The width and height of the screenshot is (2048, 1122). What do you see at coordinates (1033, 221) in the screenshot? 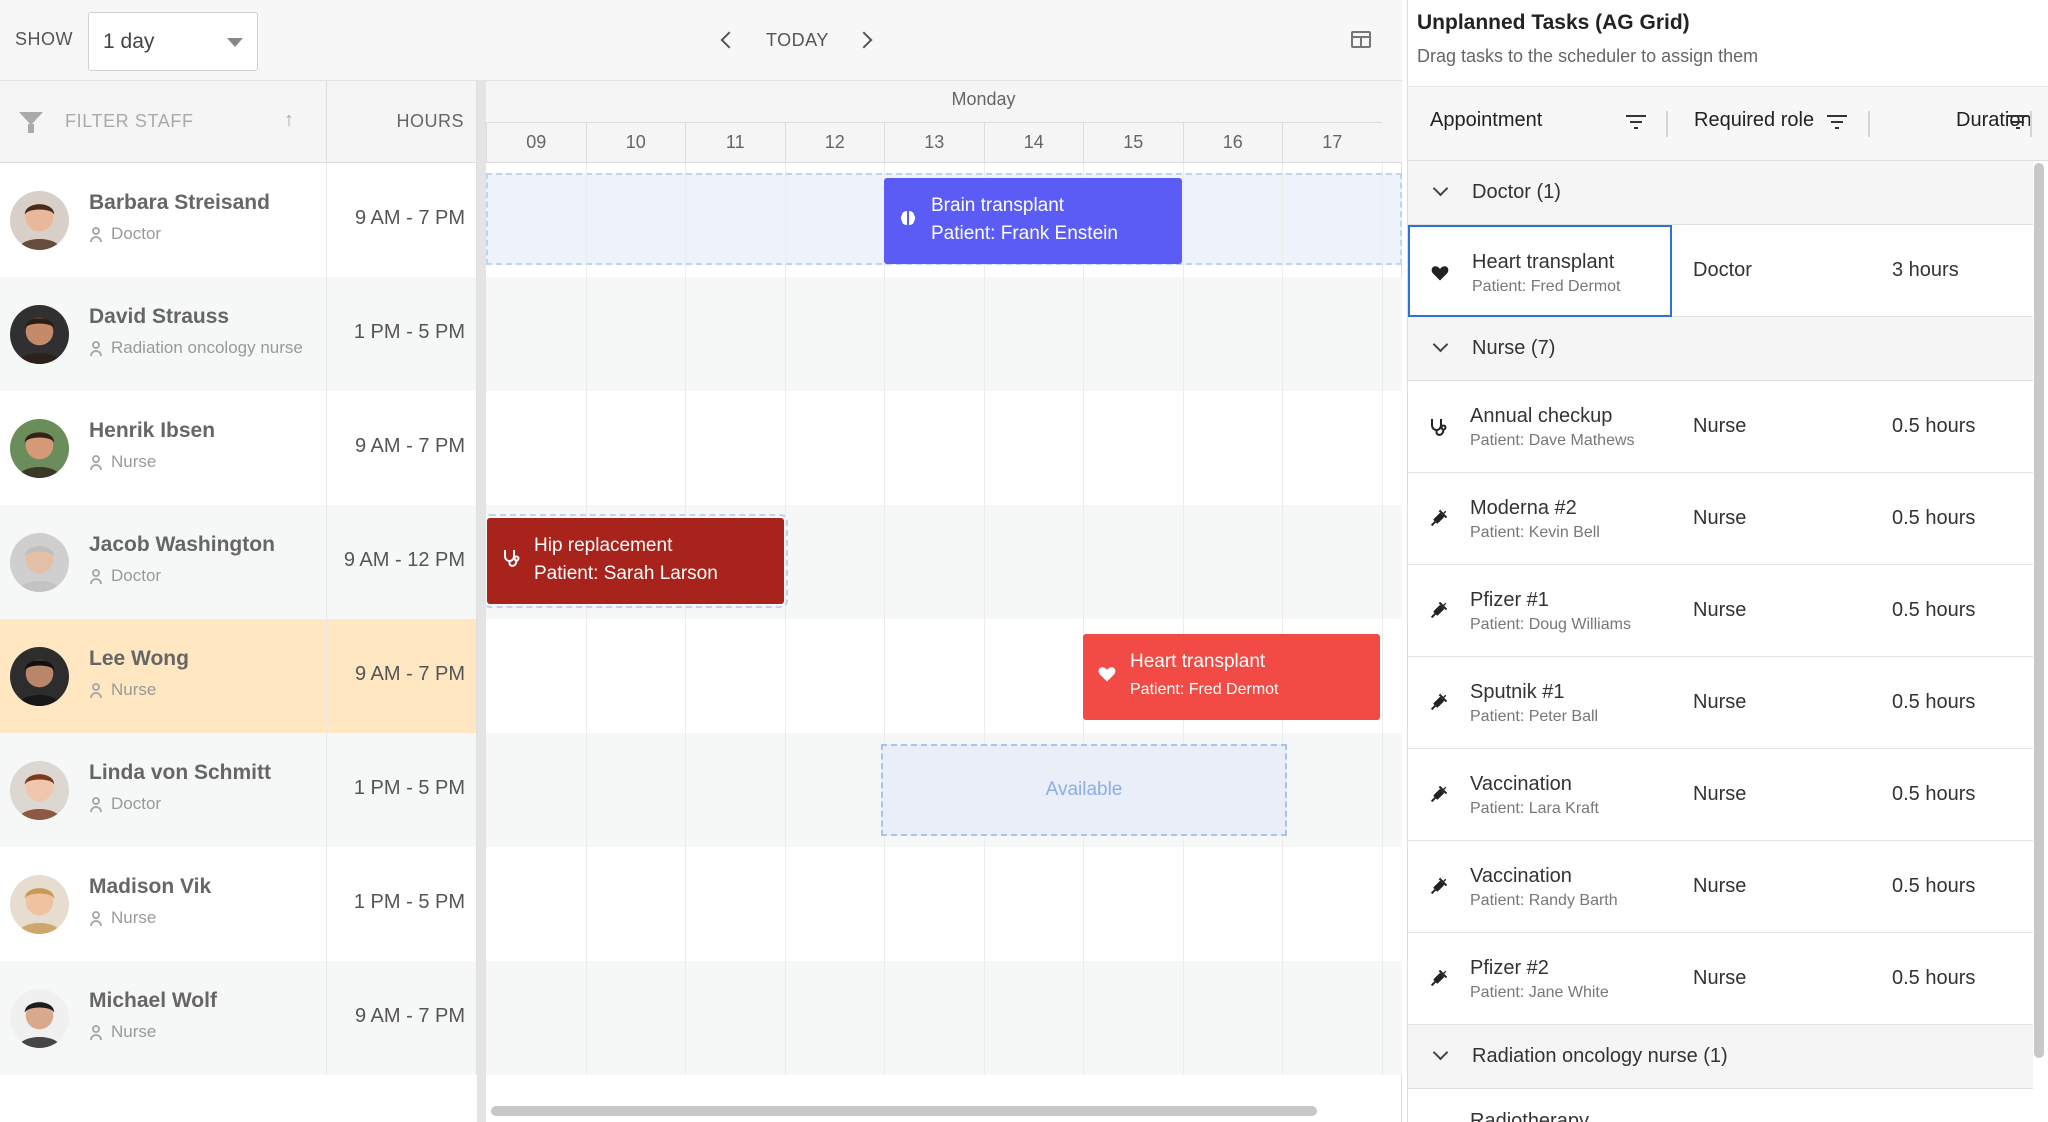
I see `event-bar: Brain transplant Patient: Frank Enstein` at bounding box center [1033, 221].